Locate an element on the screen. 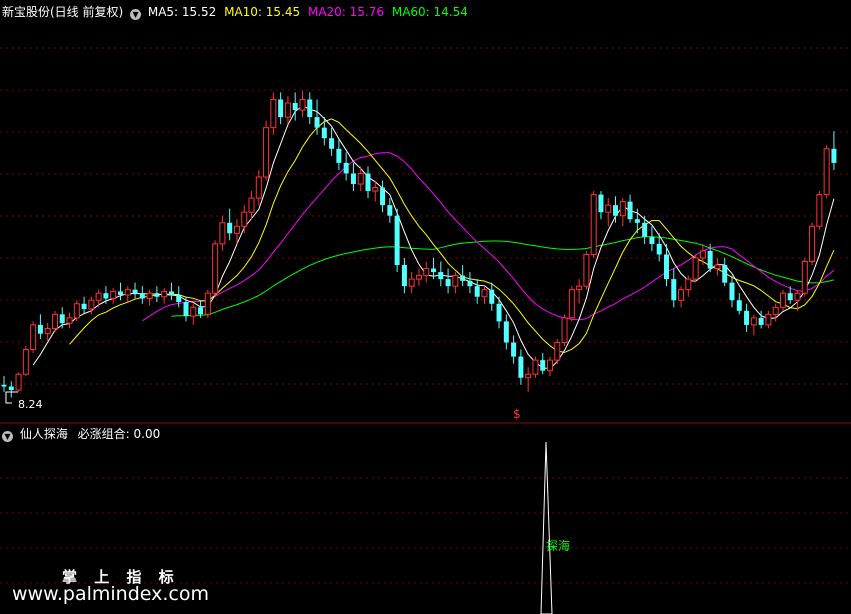 The image size is (851, 614). indicator-dropdown-icon: ▼ is located at coordinates (7, 436).